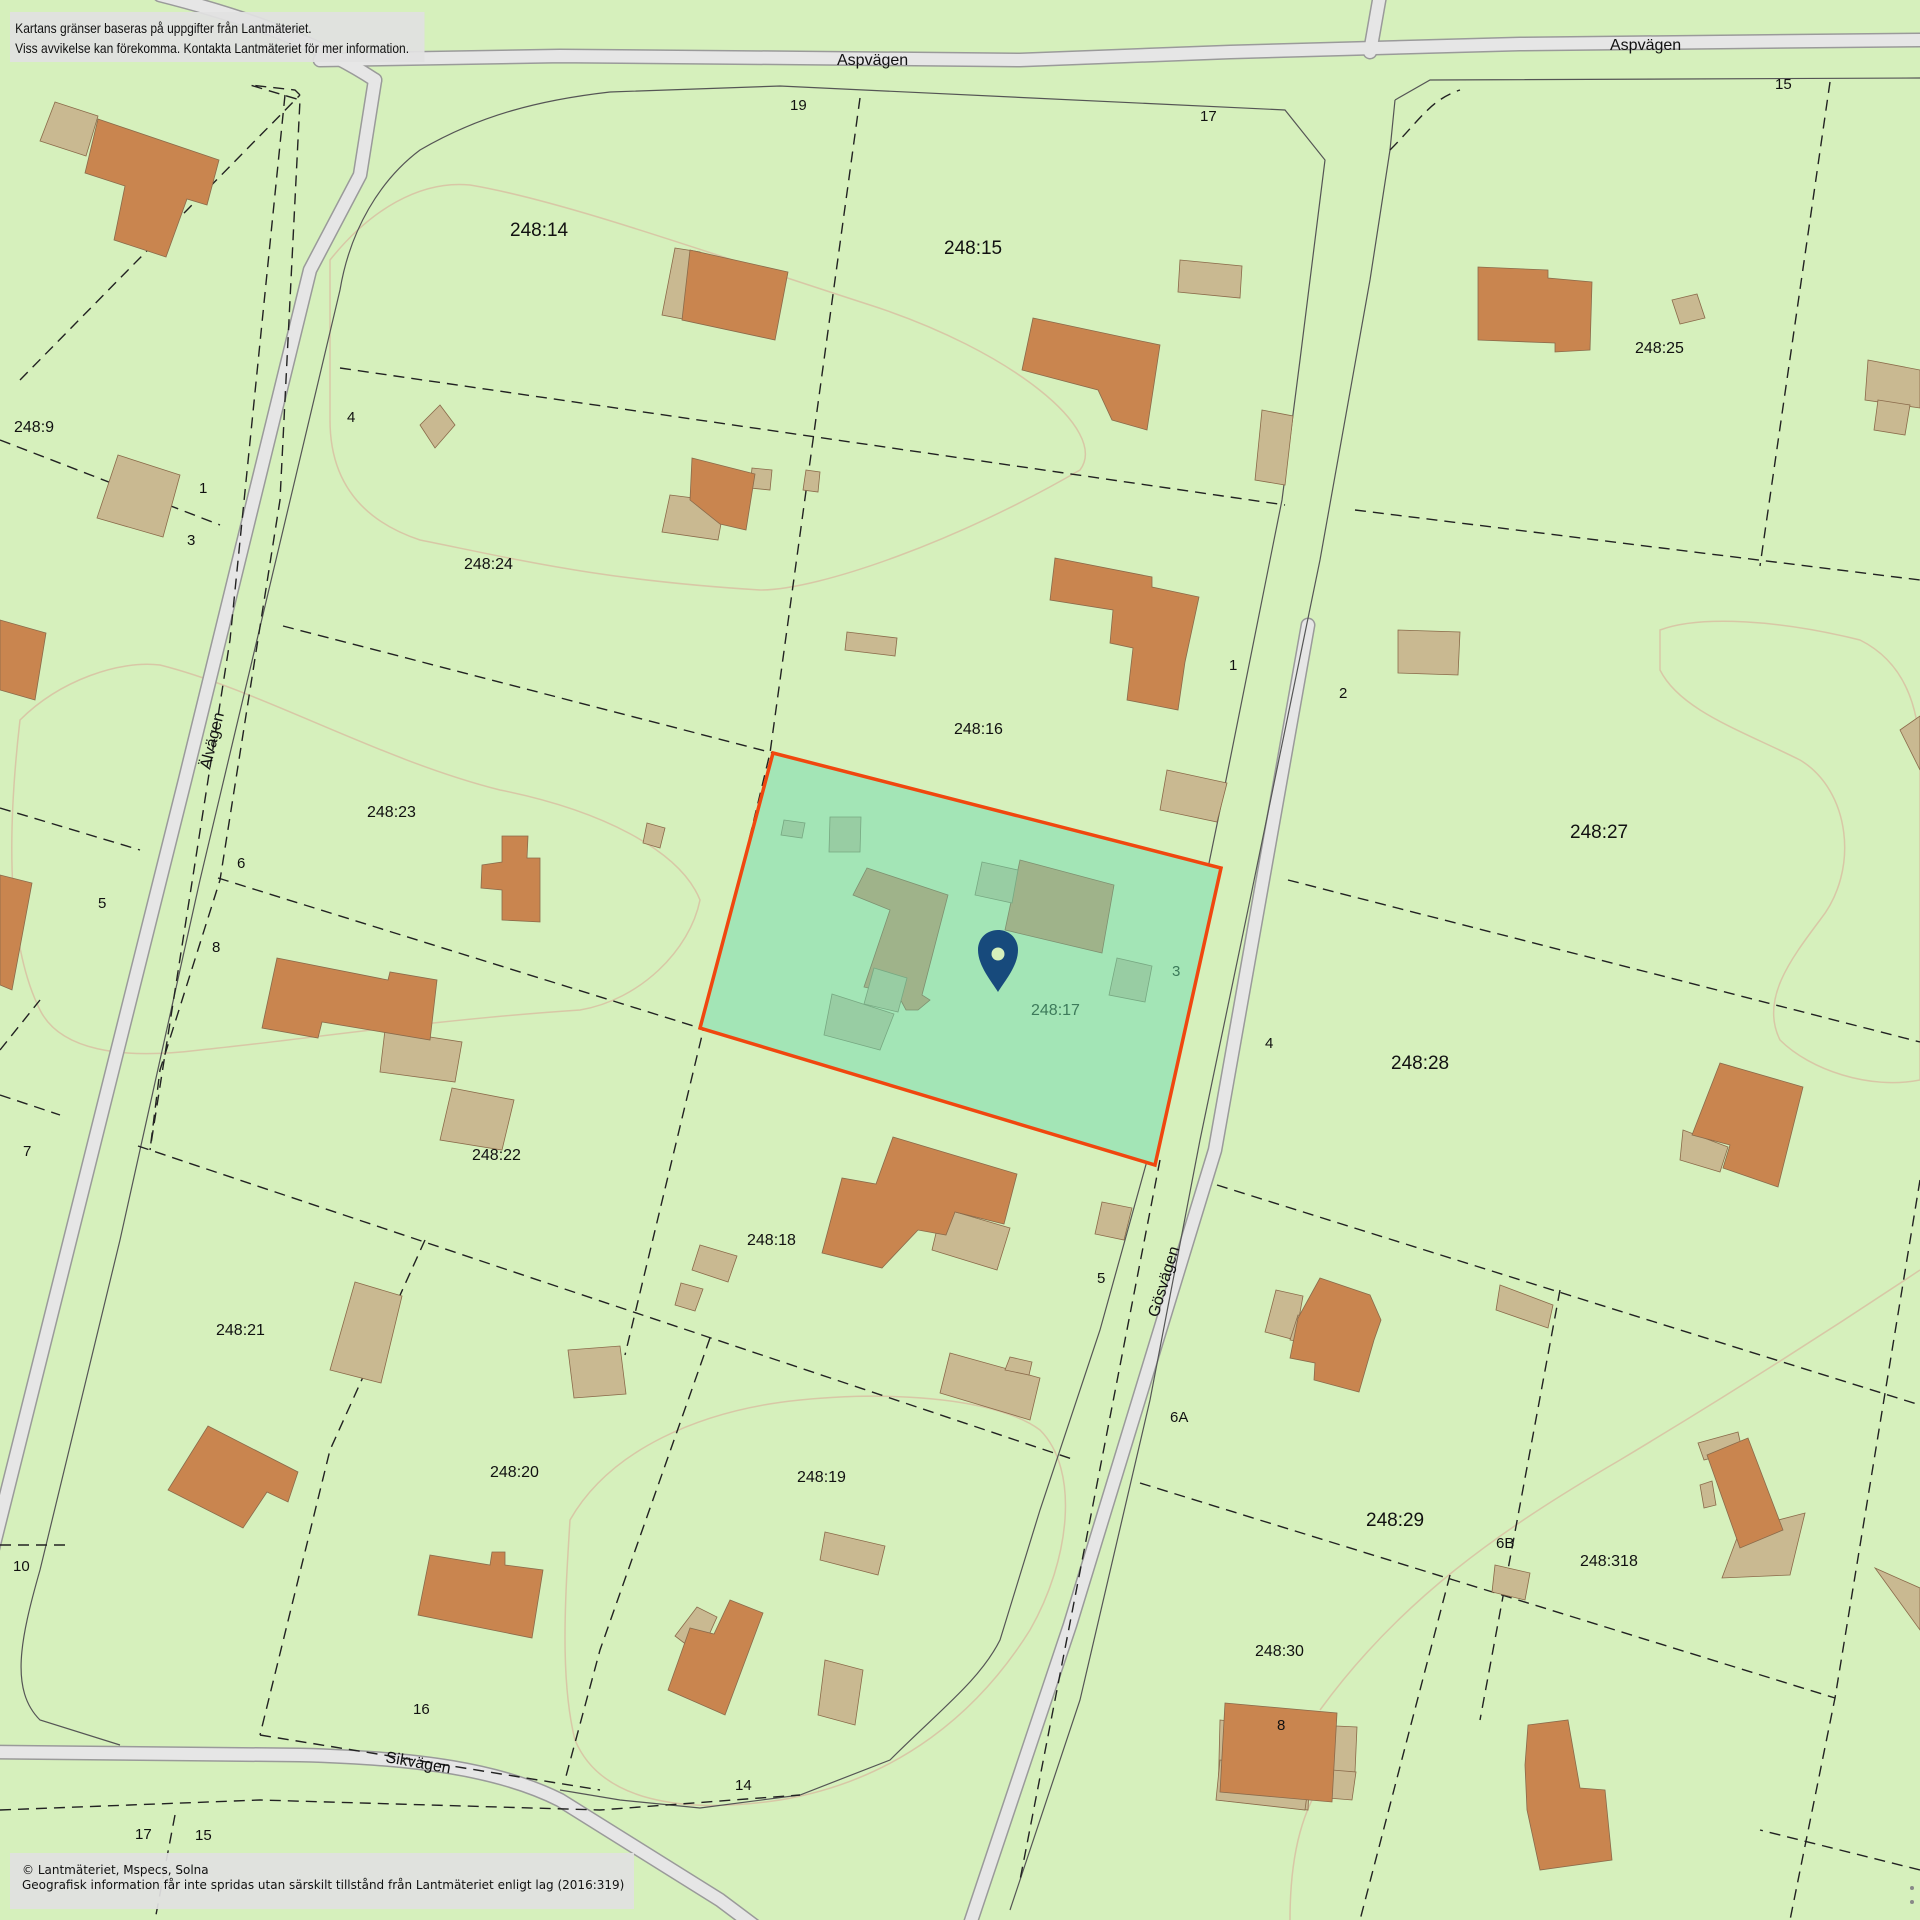 Image resolution: width=1920 pixels, height=1920 pixels. Describe the element at coordinates (1179, 1417) in the screenshot. I see `address-number: 6A` at that location.